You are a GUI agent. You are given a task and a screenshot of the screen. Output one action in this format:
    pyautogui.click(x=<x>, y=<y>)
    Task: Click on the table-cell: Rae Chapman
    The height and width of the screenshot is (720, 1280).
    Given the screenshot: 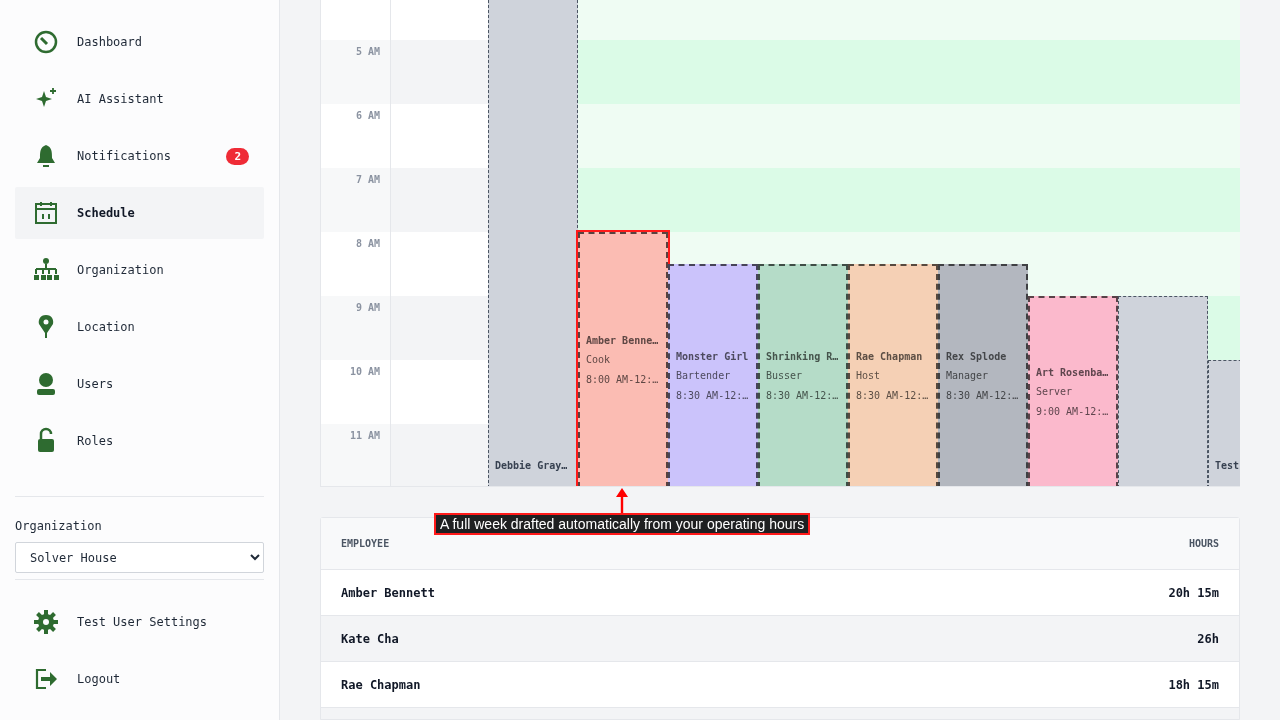 What is the action you would take?
    pyautogui.click(x=381, y=684)
    